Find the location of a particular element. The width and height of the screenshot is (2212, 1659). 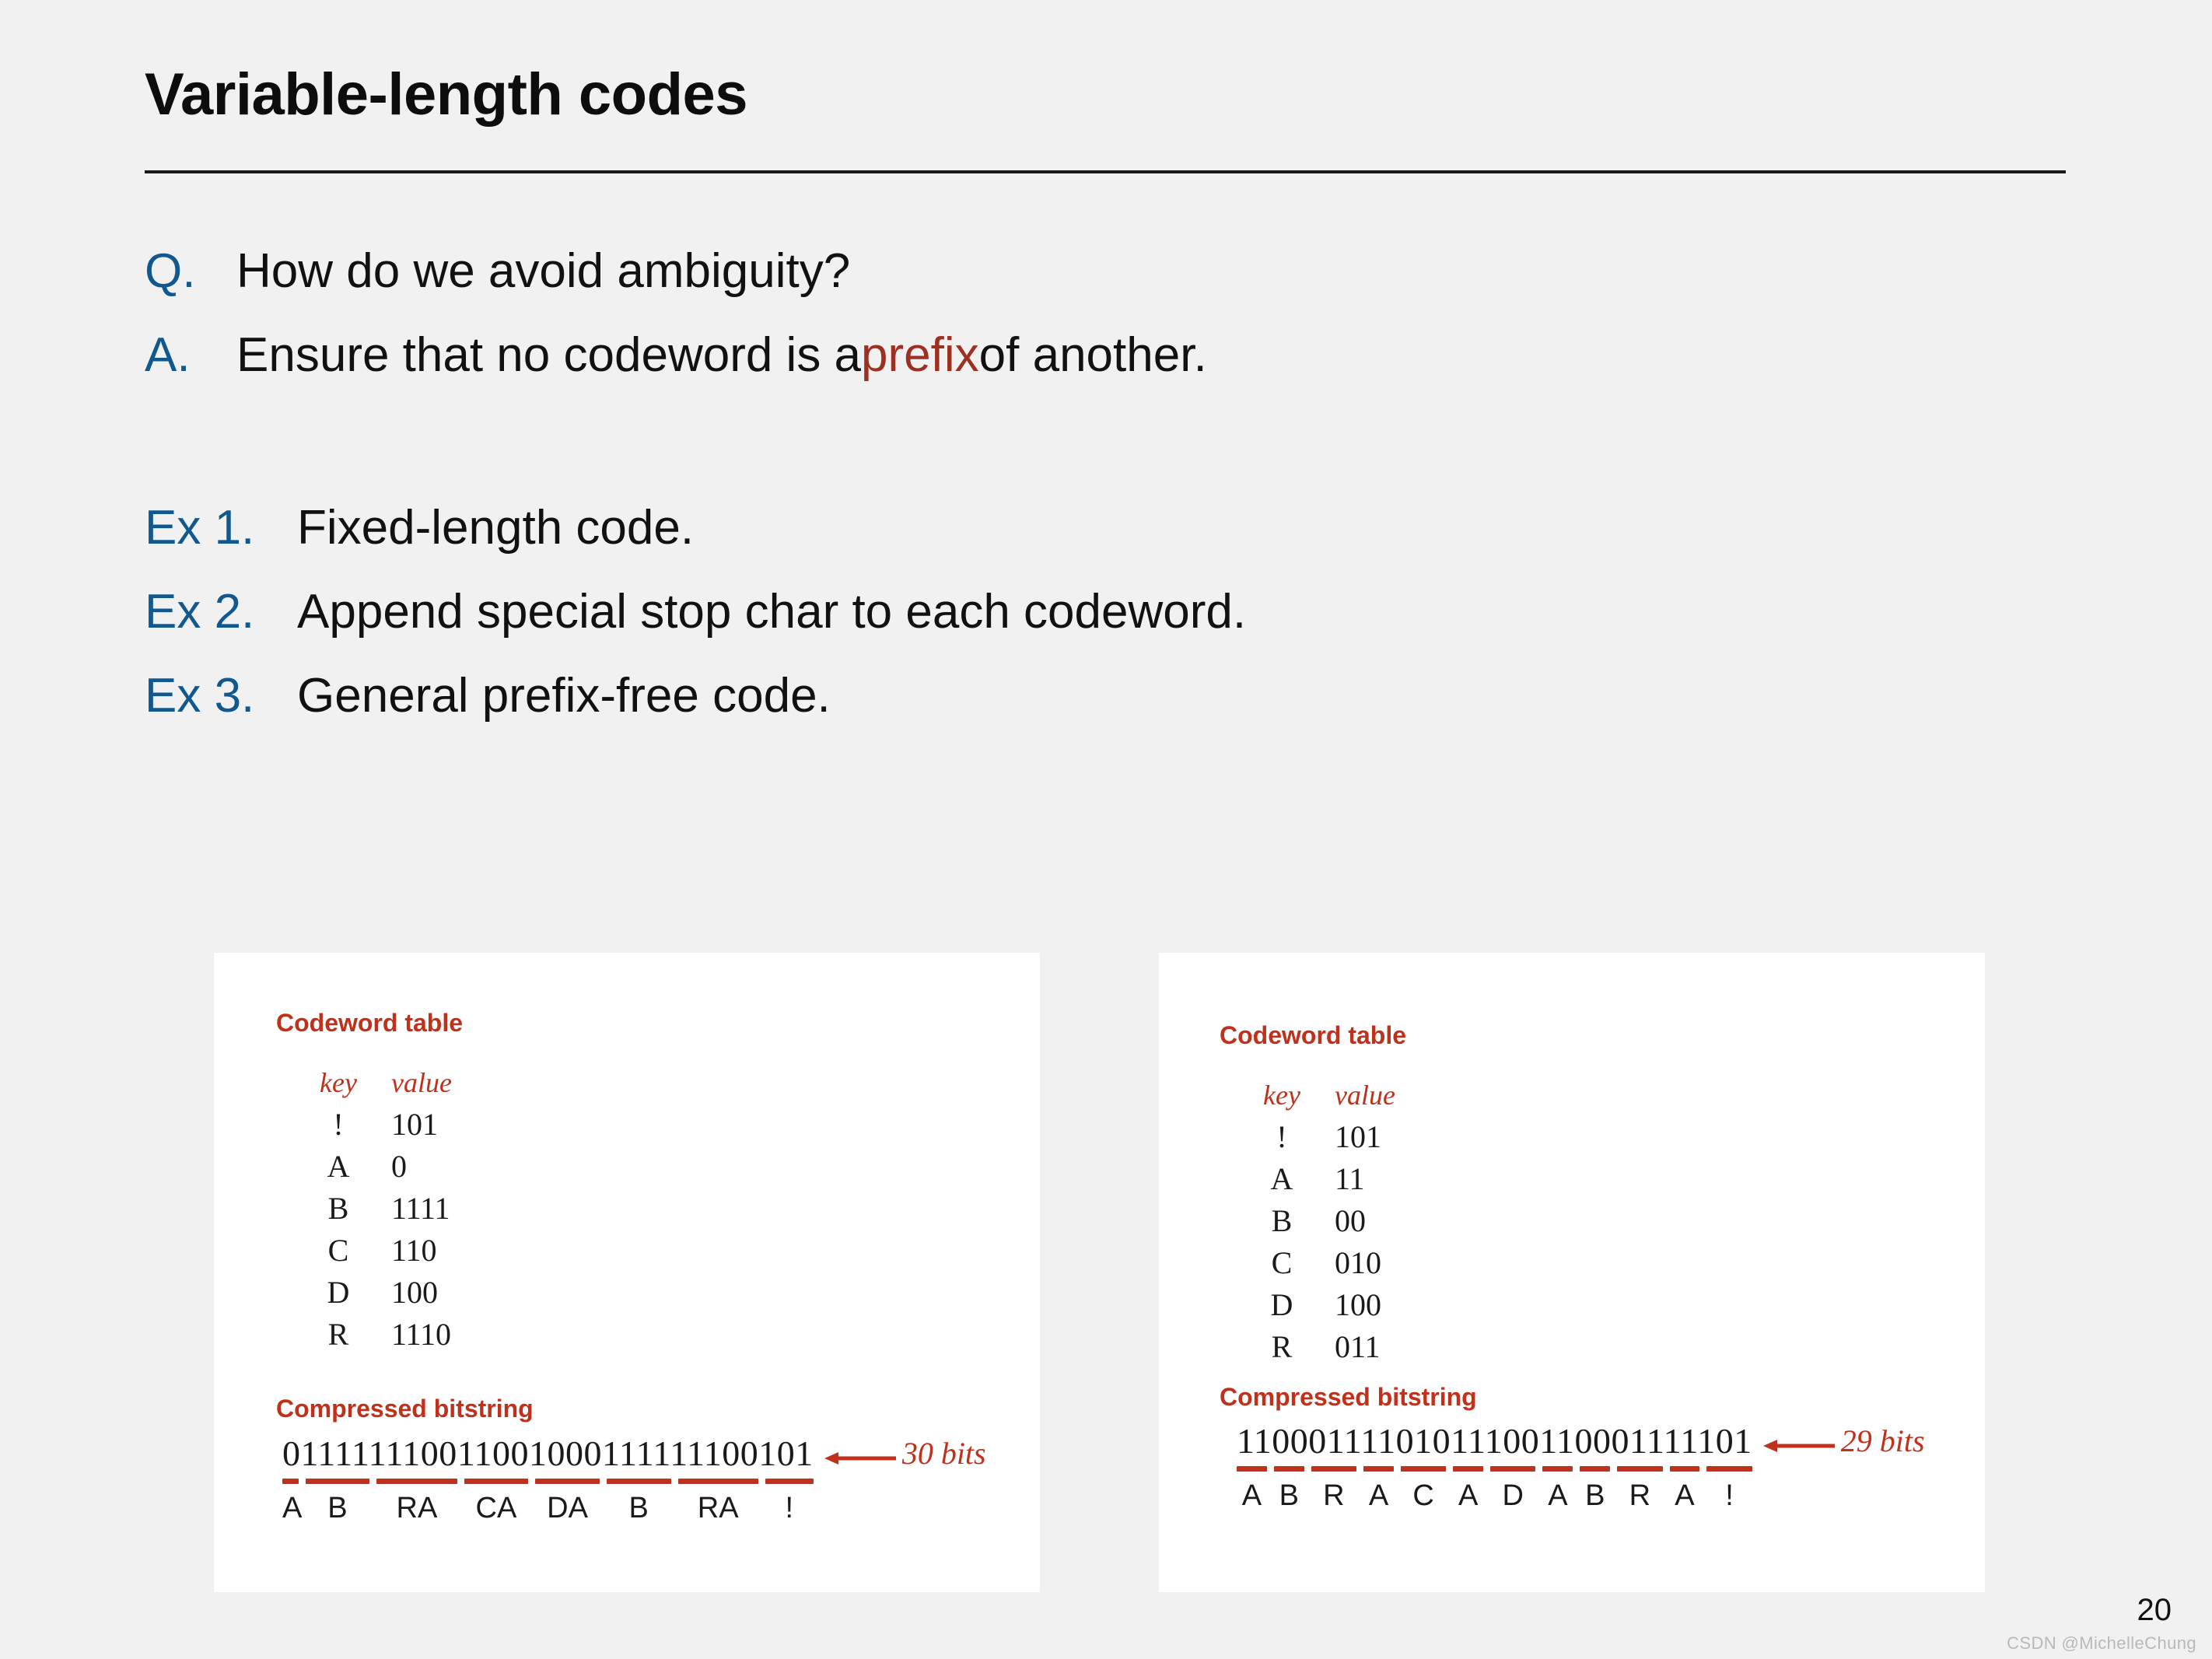

table-row: R 1110 is located at coordinates (415, 1335).